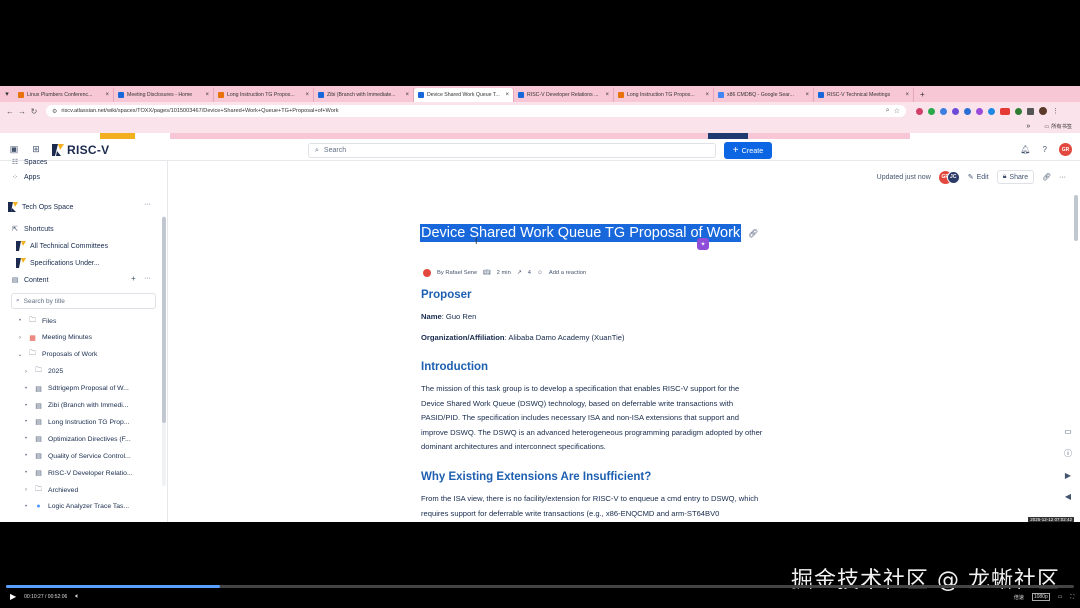  I want to click on space-header: Tech Ops Space, so click(40, 207).